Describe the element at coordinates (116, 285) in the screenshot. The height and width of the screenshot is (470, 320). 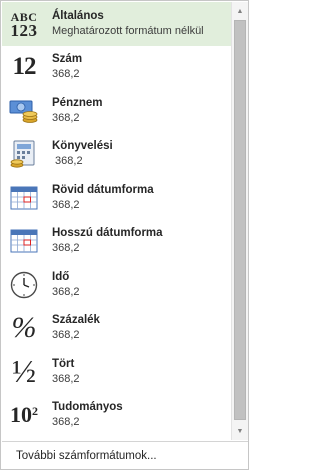
I see `format-item-time: Idő 368,2` at that location.